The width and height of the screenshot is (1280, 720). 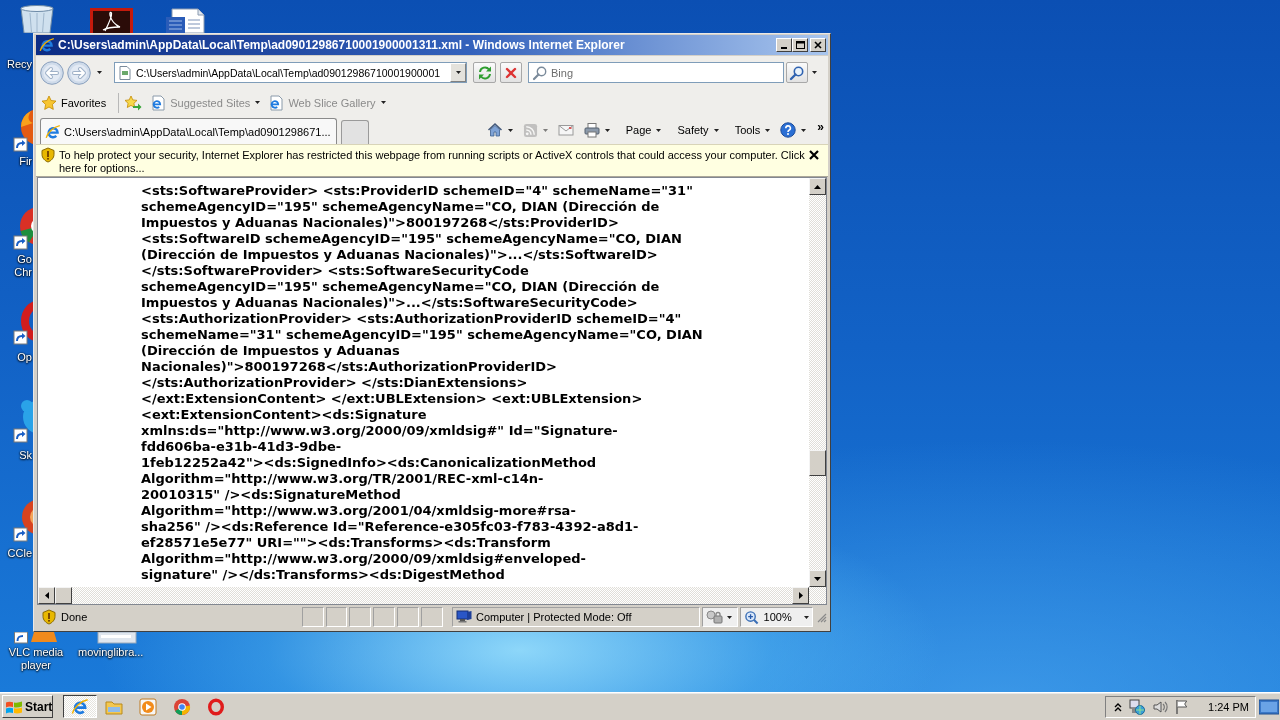 I want to click on refresh-button, so click(x=484, y=72).